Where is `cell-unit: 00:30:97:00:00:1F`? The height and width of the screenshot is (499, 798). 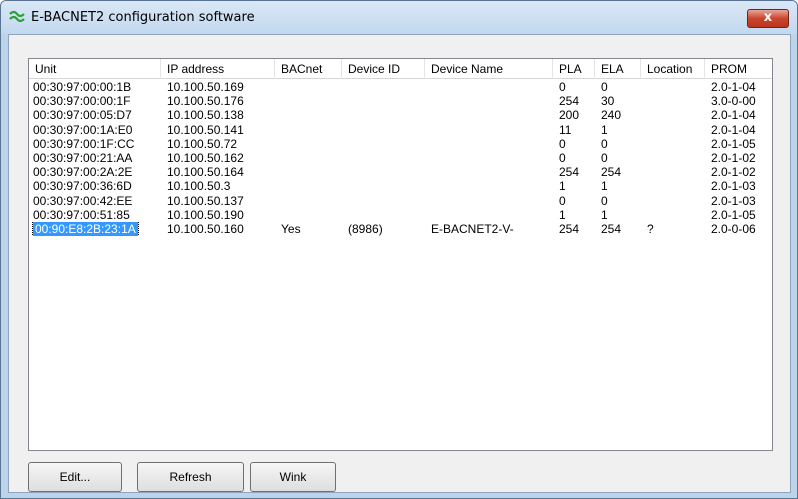
cell-unit: 00:30:97:00:00:1F is located at coordinates (82, 101).